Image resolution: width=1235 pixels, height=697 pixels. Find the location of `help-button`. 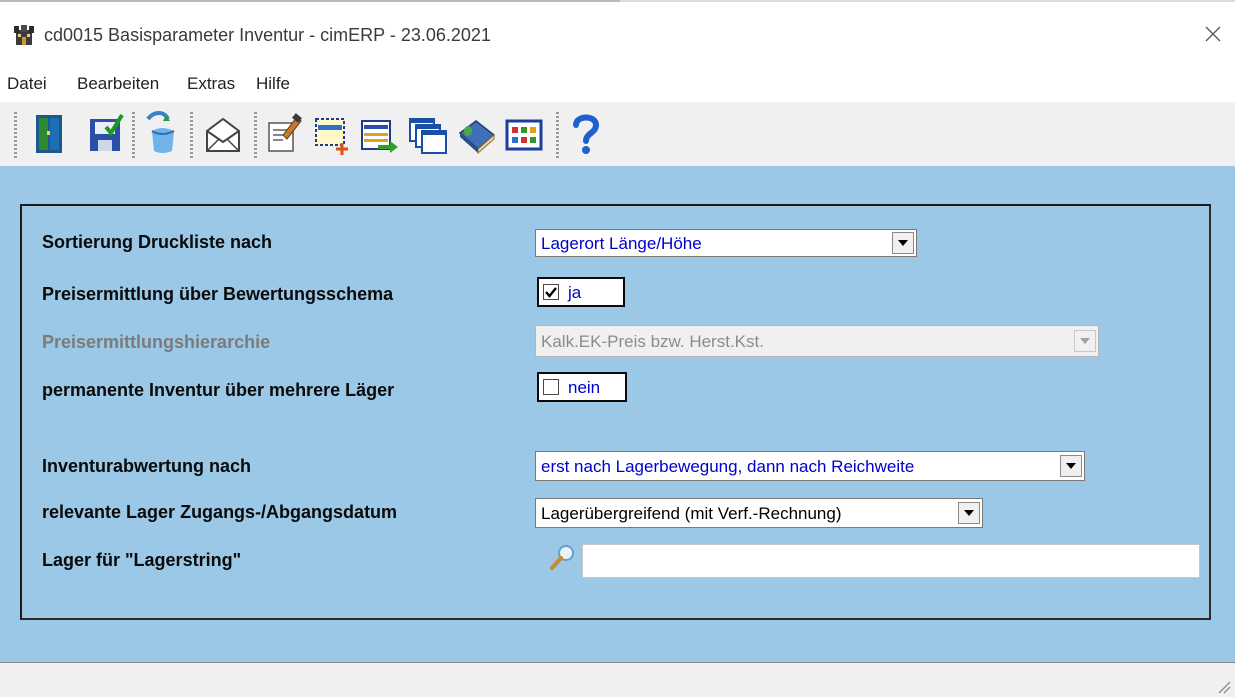

help-button is located at coordinates (586, 133).